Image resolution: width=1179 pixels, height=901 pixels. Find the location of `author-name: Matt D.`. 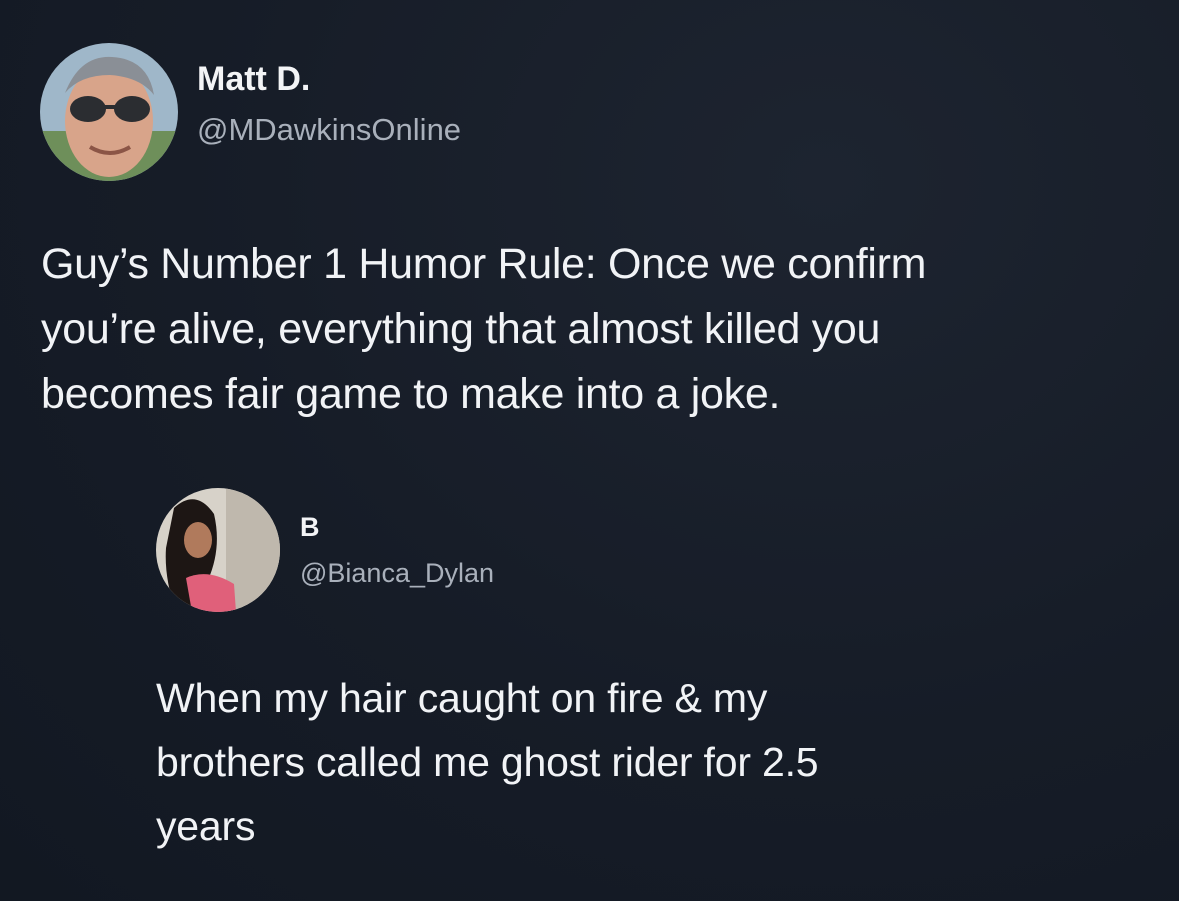

author-name: Matt D. is located at coordinates (253, 79).